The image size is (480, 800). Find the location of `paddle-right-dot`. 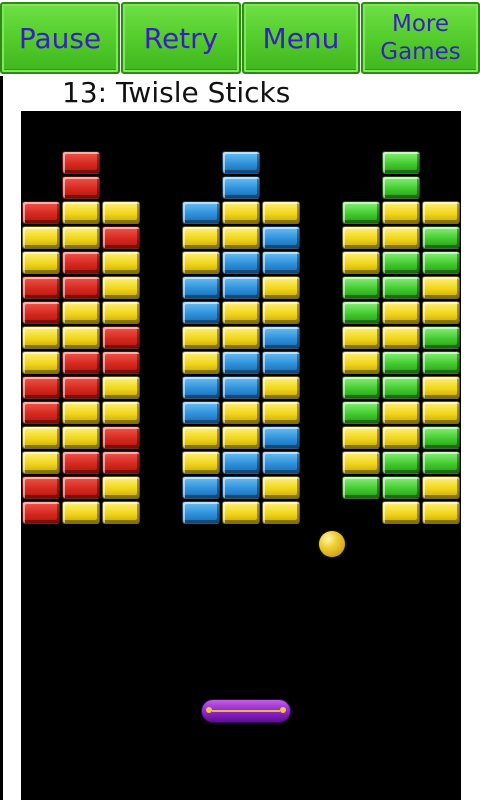

paddle-right-dot is located at coordinates (283, 710).